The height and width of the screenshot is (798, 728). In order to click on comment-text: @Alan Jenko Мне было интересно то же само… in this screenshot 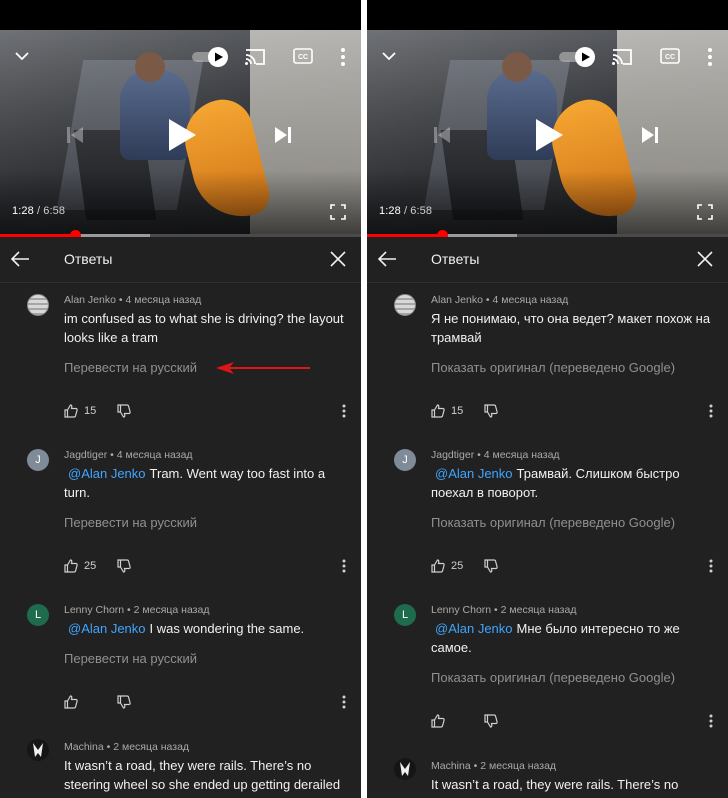, I will do `click(573, 638)`.